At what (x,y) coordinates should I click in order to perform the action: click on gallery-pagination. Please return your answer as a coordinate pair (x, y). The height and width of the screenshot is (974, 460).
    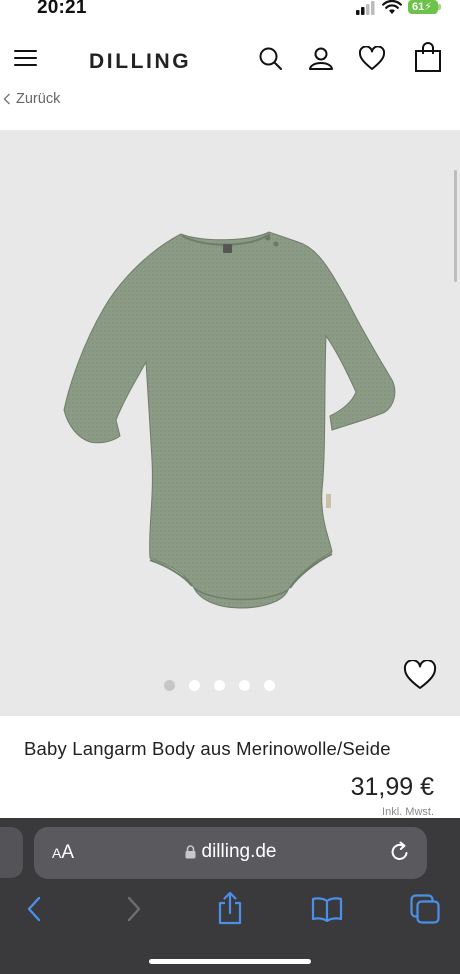
    Looking at the image, I should click on (219, 685).